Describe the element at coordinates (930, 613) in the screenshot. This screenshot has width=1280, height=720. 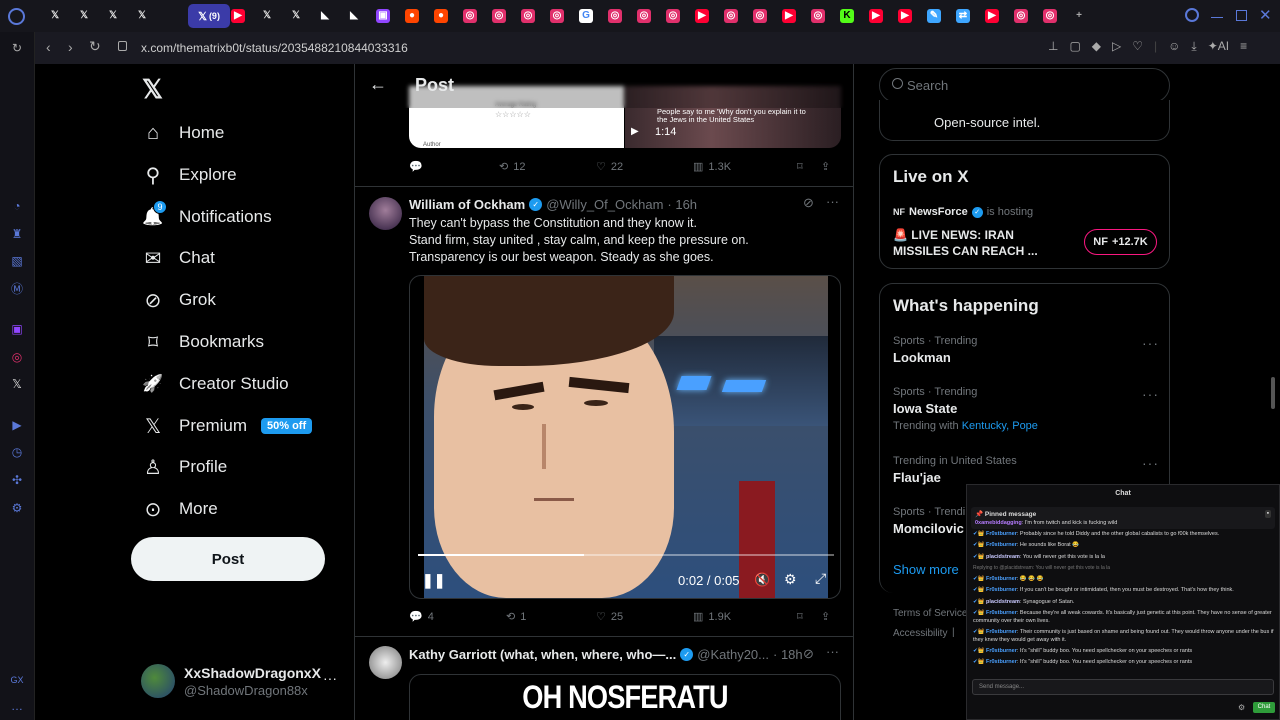
I see `terms-link: Terms of Service` at that location.